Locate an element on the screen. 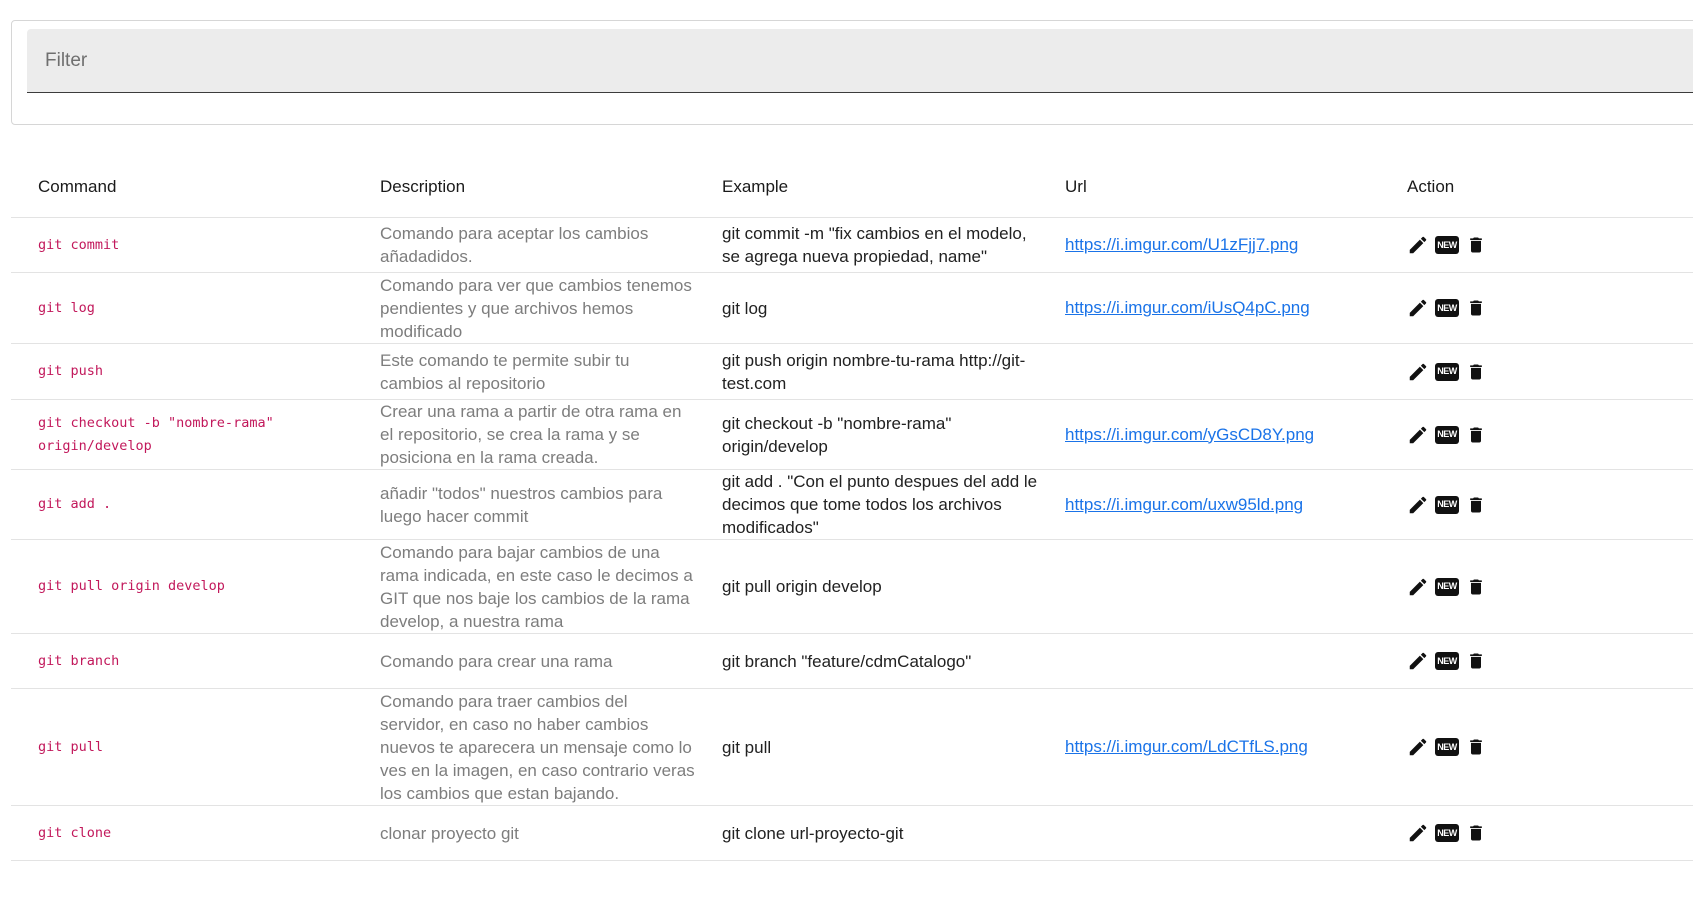 Image resolution: width=1693 pixels, height=921 pixels. url-link: https://i.imgur.com/iUsQ4pC.png is located at coordinates (1187, 307).